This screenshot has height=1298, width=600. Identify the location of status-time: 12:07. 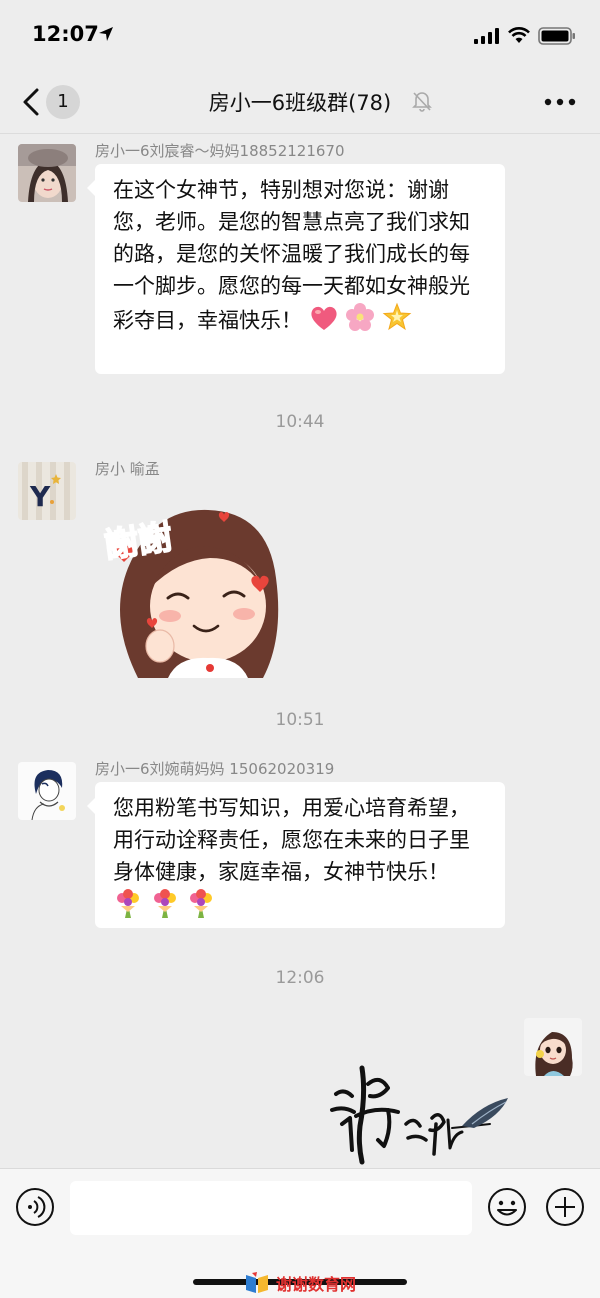
(65, 34).